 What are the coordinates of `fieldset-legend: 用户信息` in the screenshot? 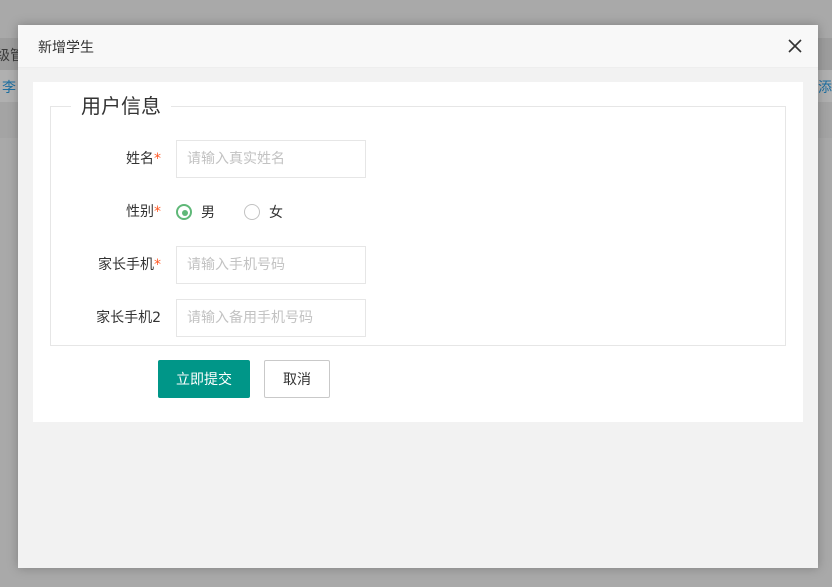 It's located at (121, 106).